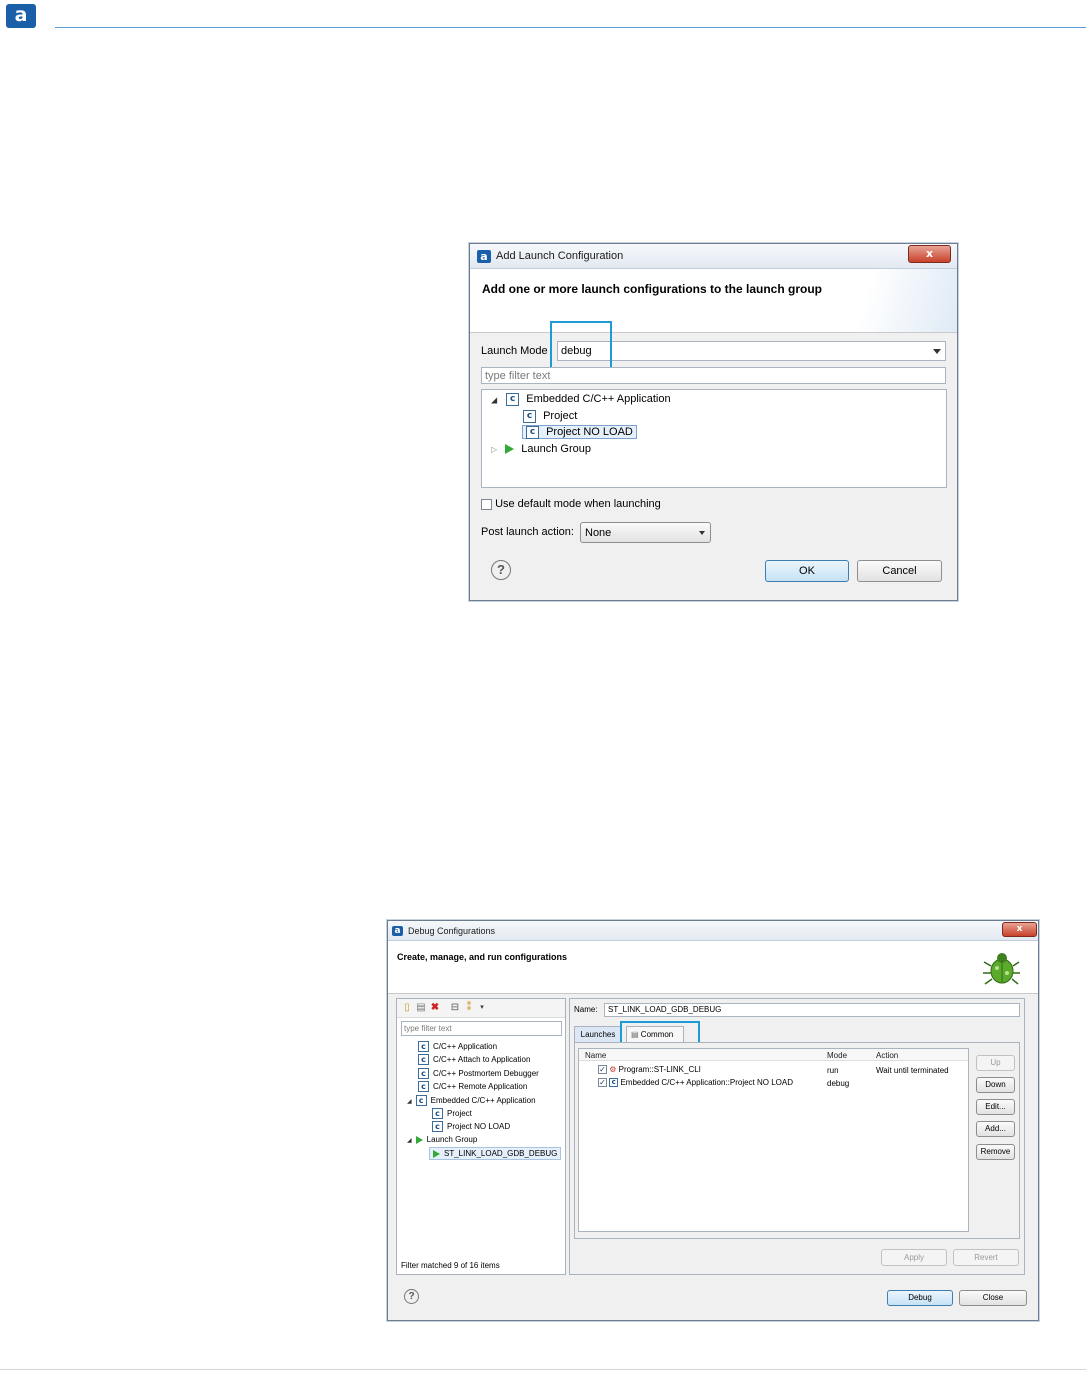 The height and width of the screenshot is (1373, 1086). Describe the element at coordinates (478, 1073) in the screenshot. I see `tree-item: c C/C++ Postmortem Debugger` at that location.